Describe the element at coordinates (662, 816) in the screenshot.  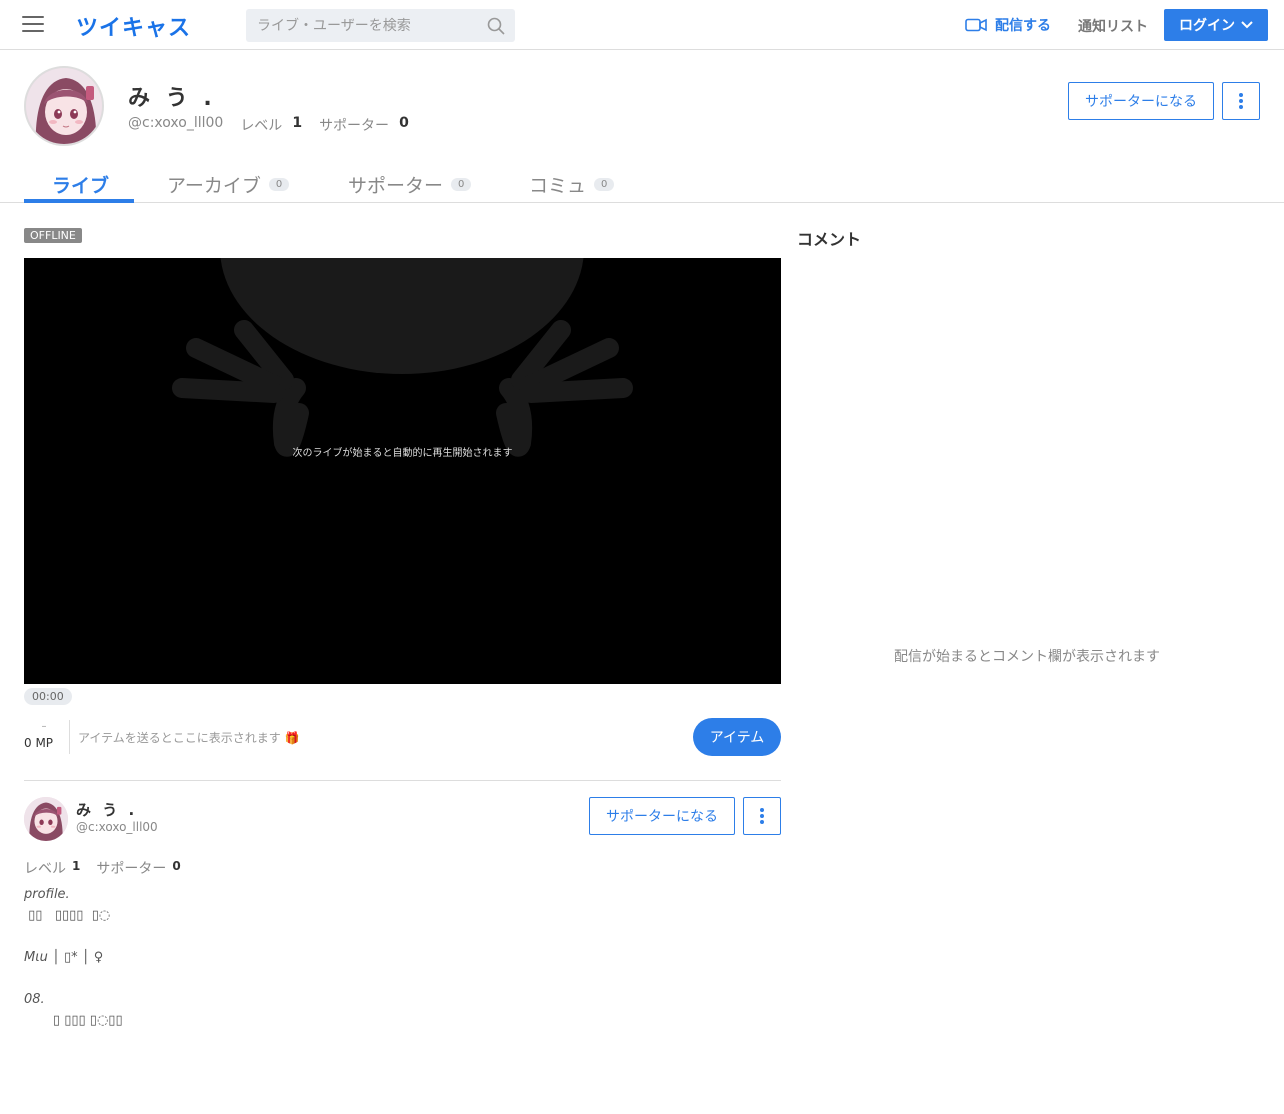
I see `card-become-supporter-button: サポーターになる` at that location.